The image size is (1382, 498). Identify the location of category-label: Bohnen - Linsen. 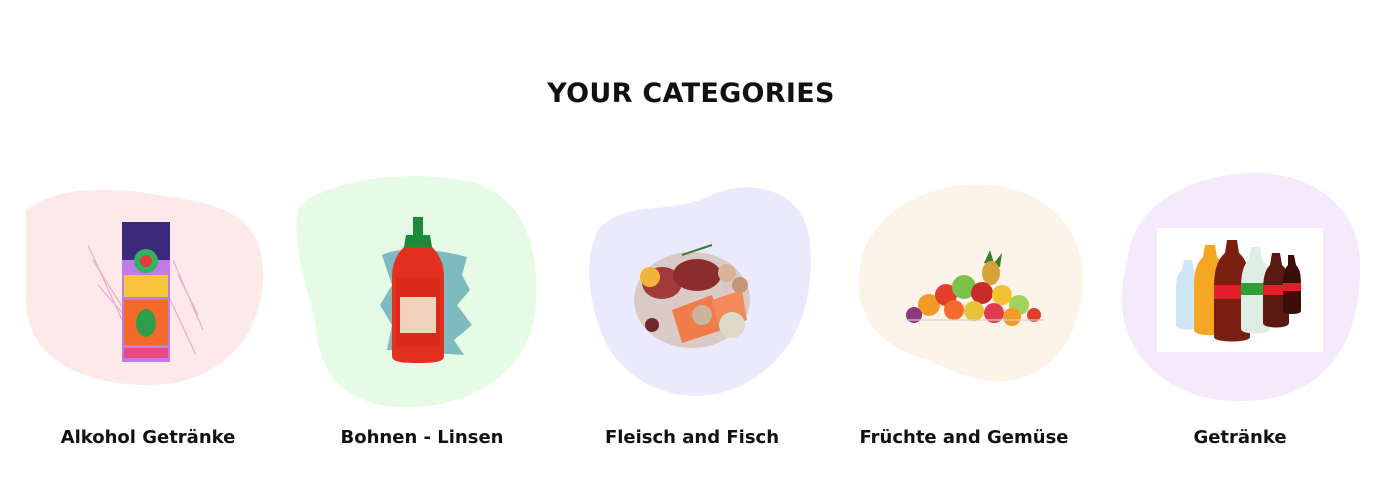
(422, 437).